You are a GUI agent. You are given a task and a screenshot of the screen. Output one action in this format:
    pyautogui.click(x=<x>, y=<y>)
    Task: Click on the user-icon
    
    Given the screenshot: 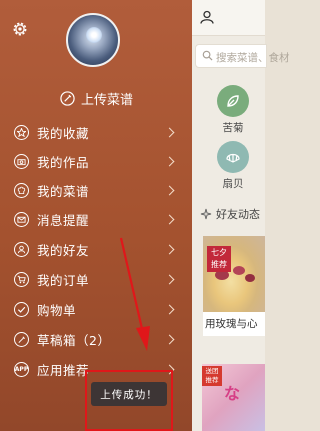 What is the action you would take?
    pyautogui.click(x=207, y=17)
    